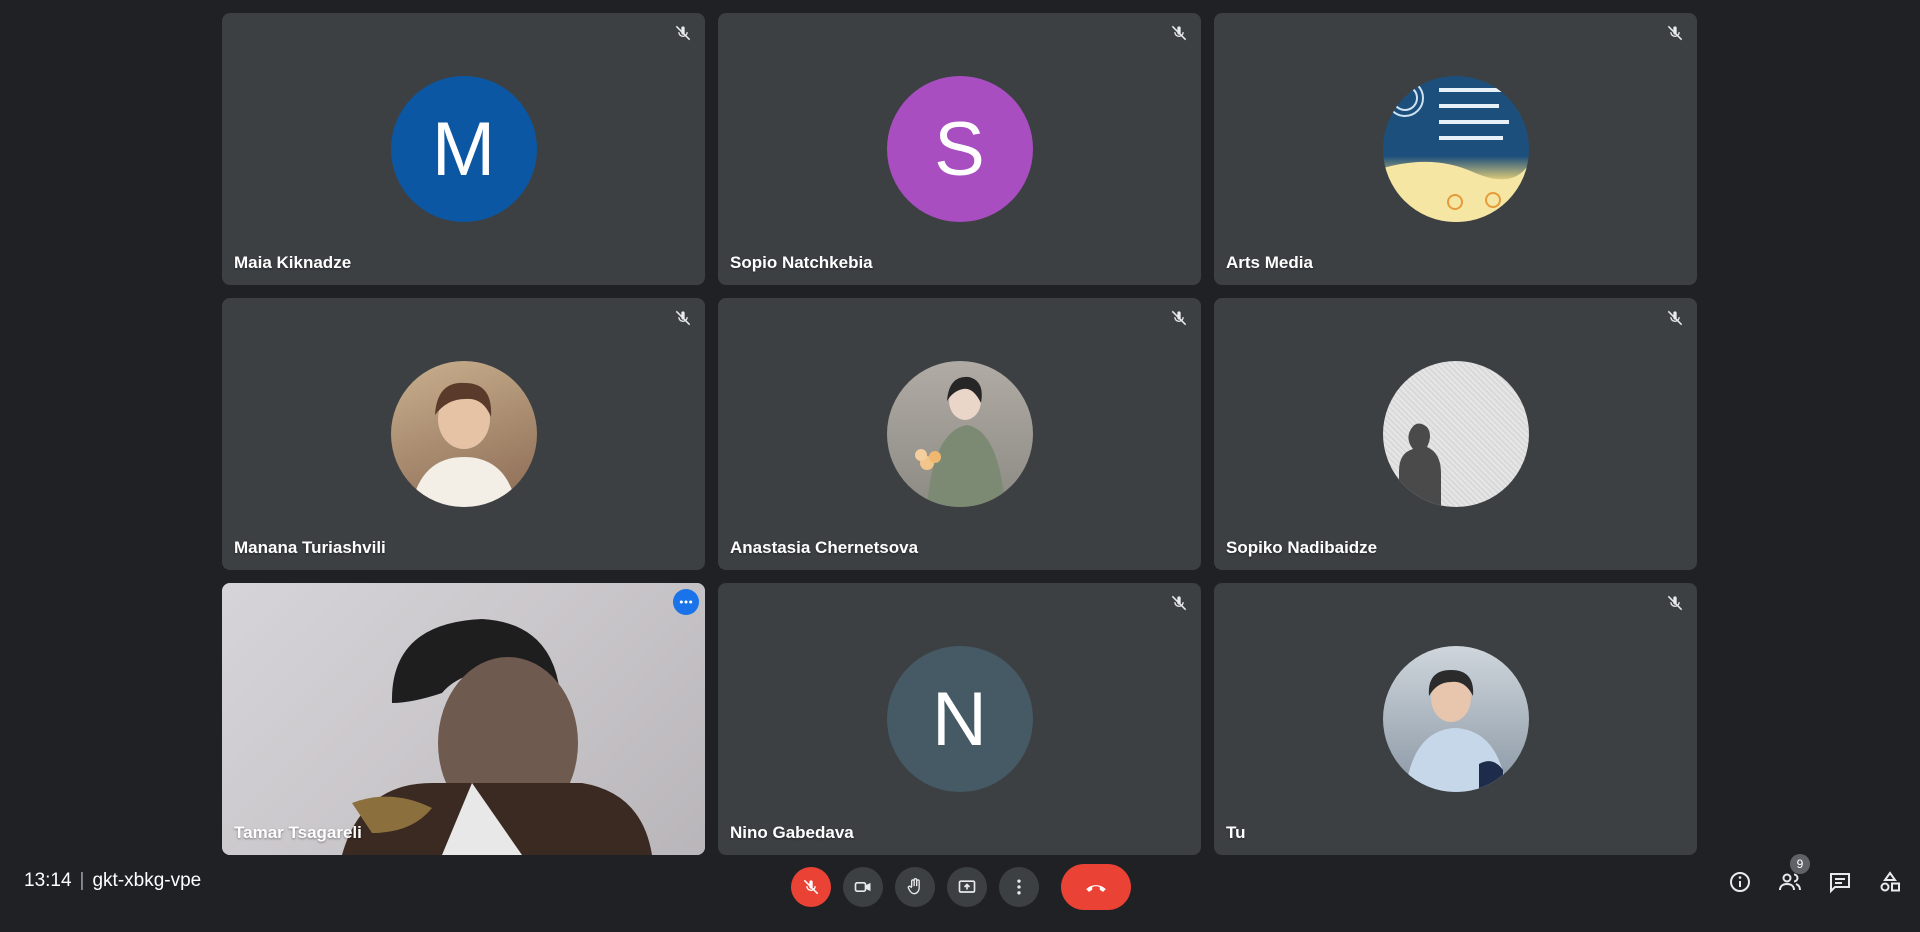  What do you see at coordinates (1236, 832) in the screenshot?
I see `participant-name: Tu` at bounding box center [1236, 832].